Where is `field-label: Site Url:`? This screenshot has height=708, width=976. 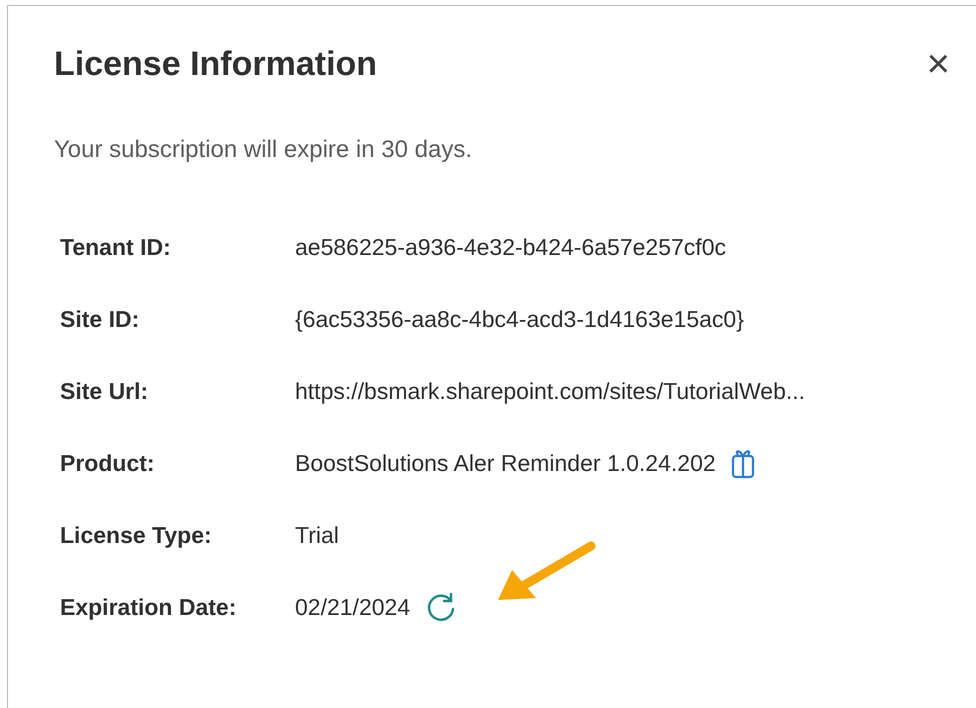 field-label: Site Url: is located at coordinates (105, 391).